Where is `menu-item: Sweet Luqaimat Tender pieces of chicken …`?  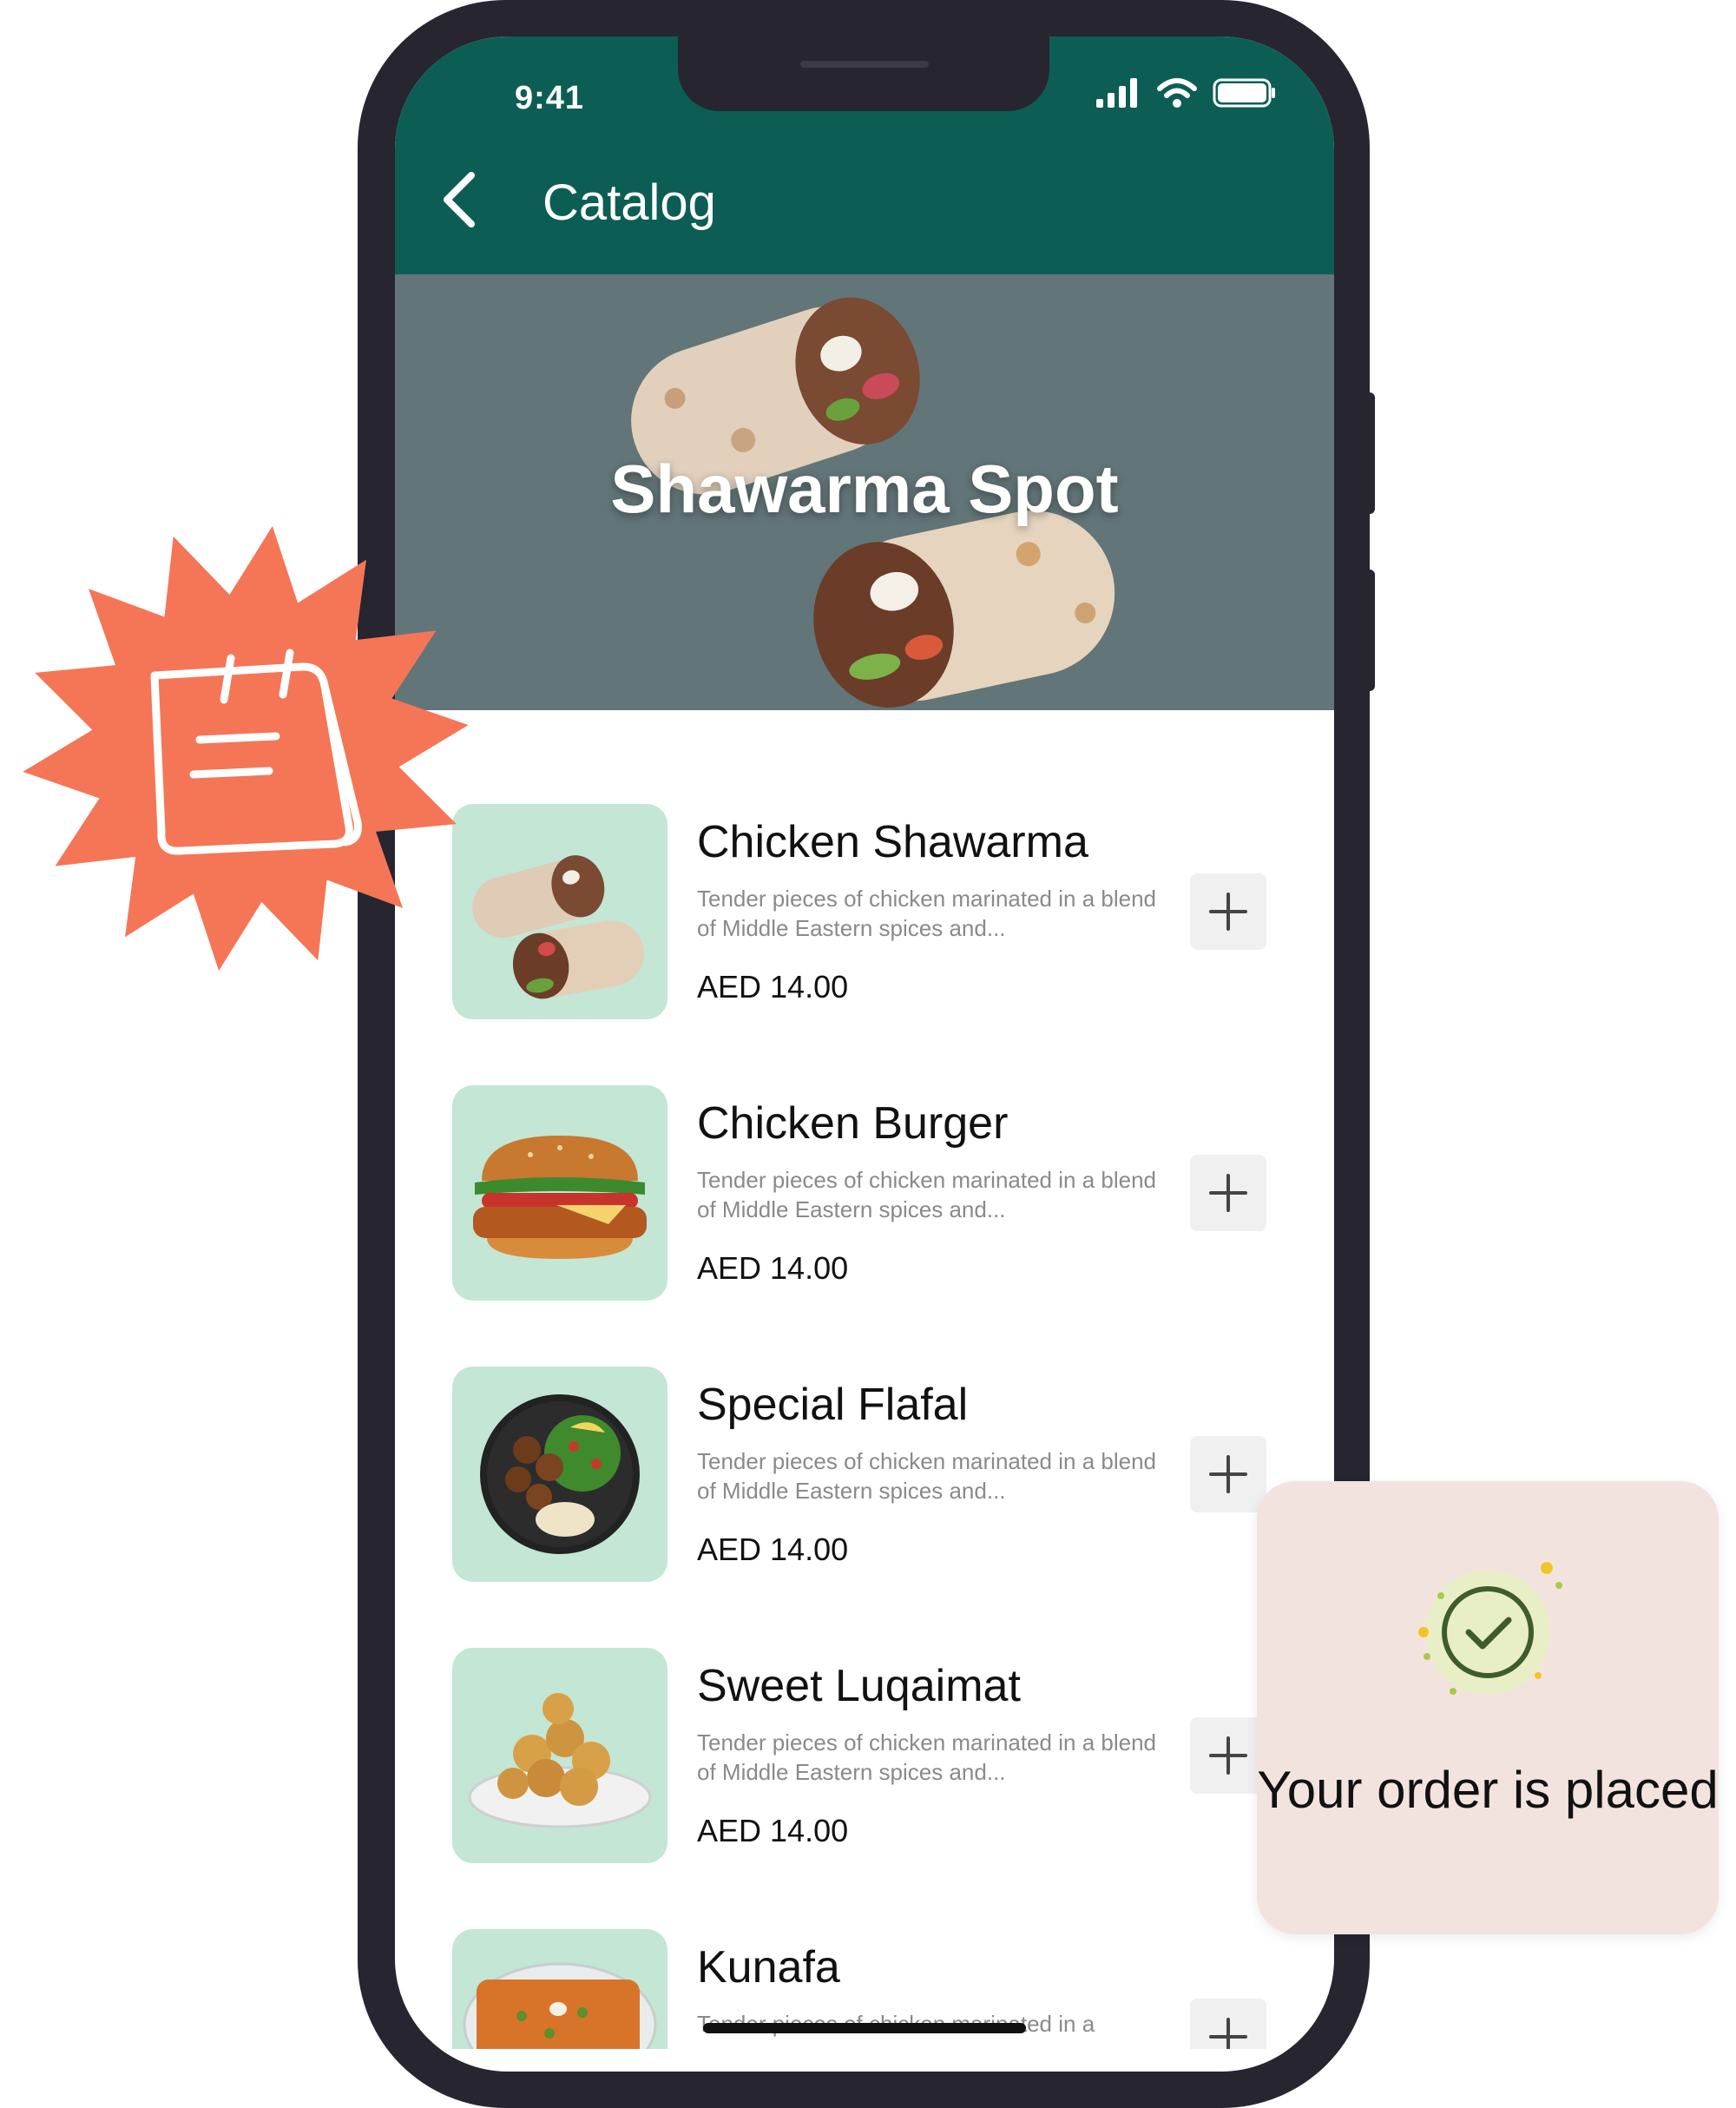
menu-item: Sweet Luqaimat Tender pieces of chicken … is located at coordinates (869, 1757).